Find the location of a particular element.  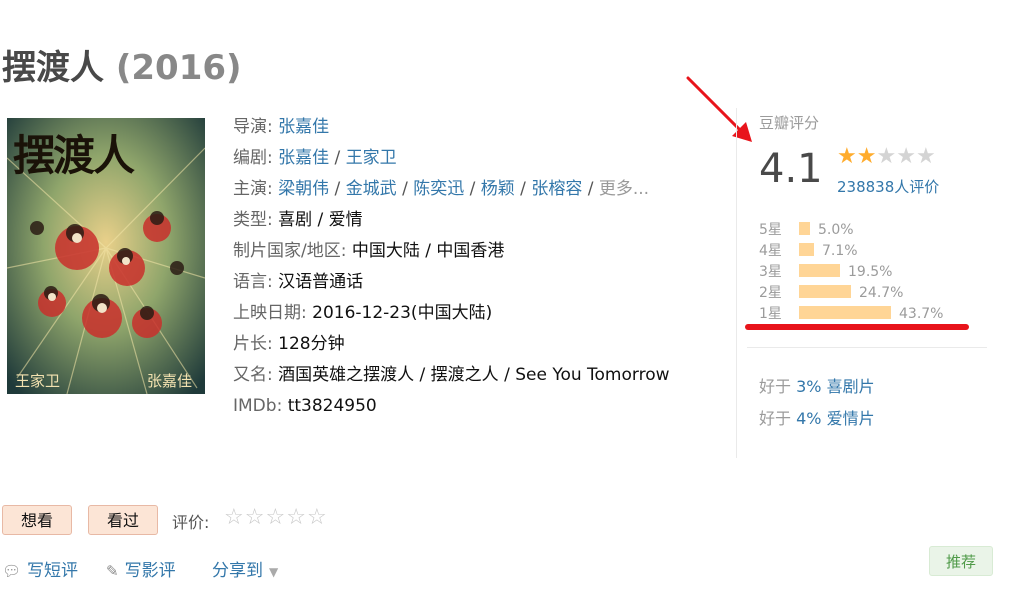

better-than-romance-link: 4% 爱情片 is located at coordinates (835, 418).